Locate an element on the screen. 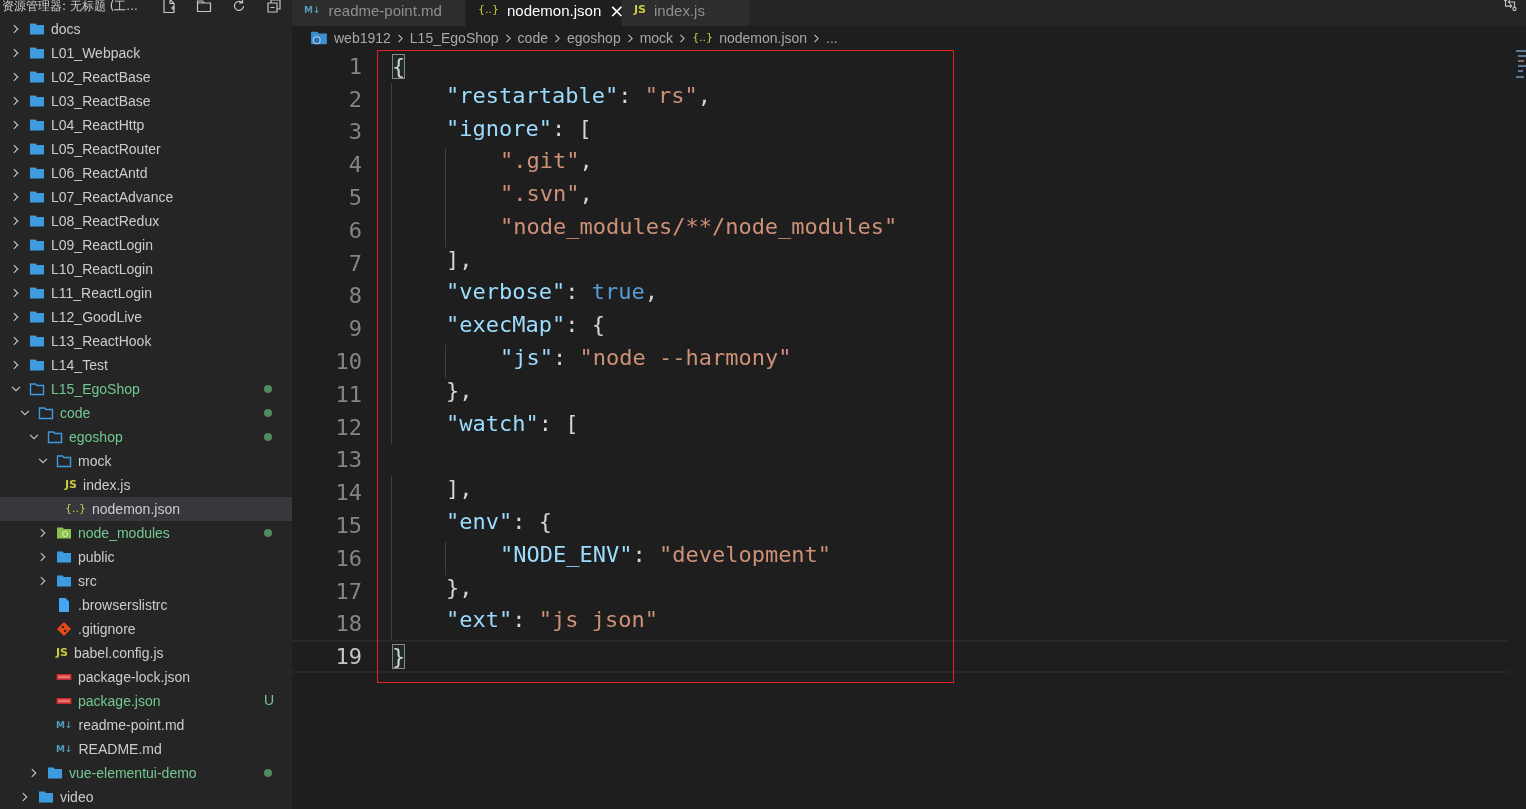 This screenshot has width=1526, height=809. code-token: "rs" is located at coordinates (671, 96).